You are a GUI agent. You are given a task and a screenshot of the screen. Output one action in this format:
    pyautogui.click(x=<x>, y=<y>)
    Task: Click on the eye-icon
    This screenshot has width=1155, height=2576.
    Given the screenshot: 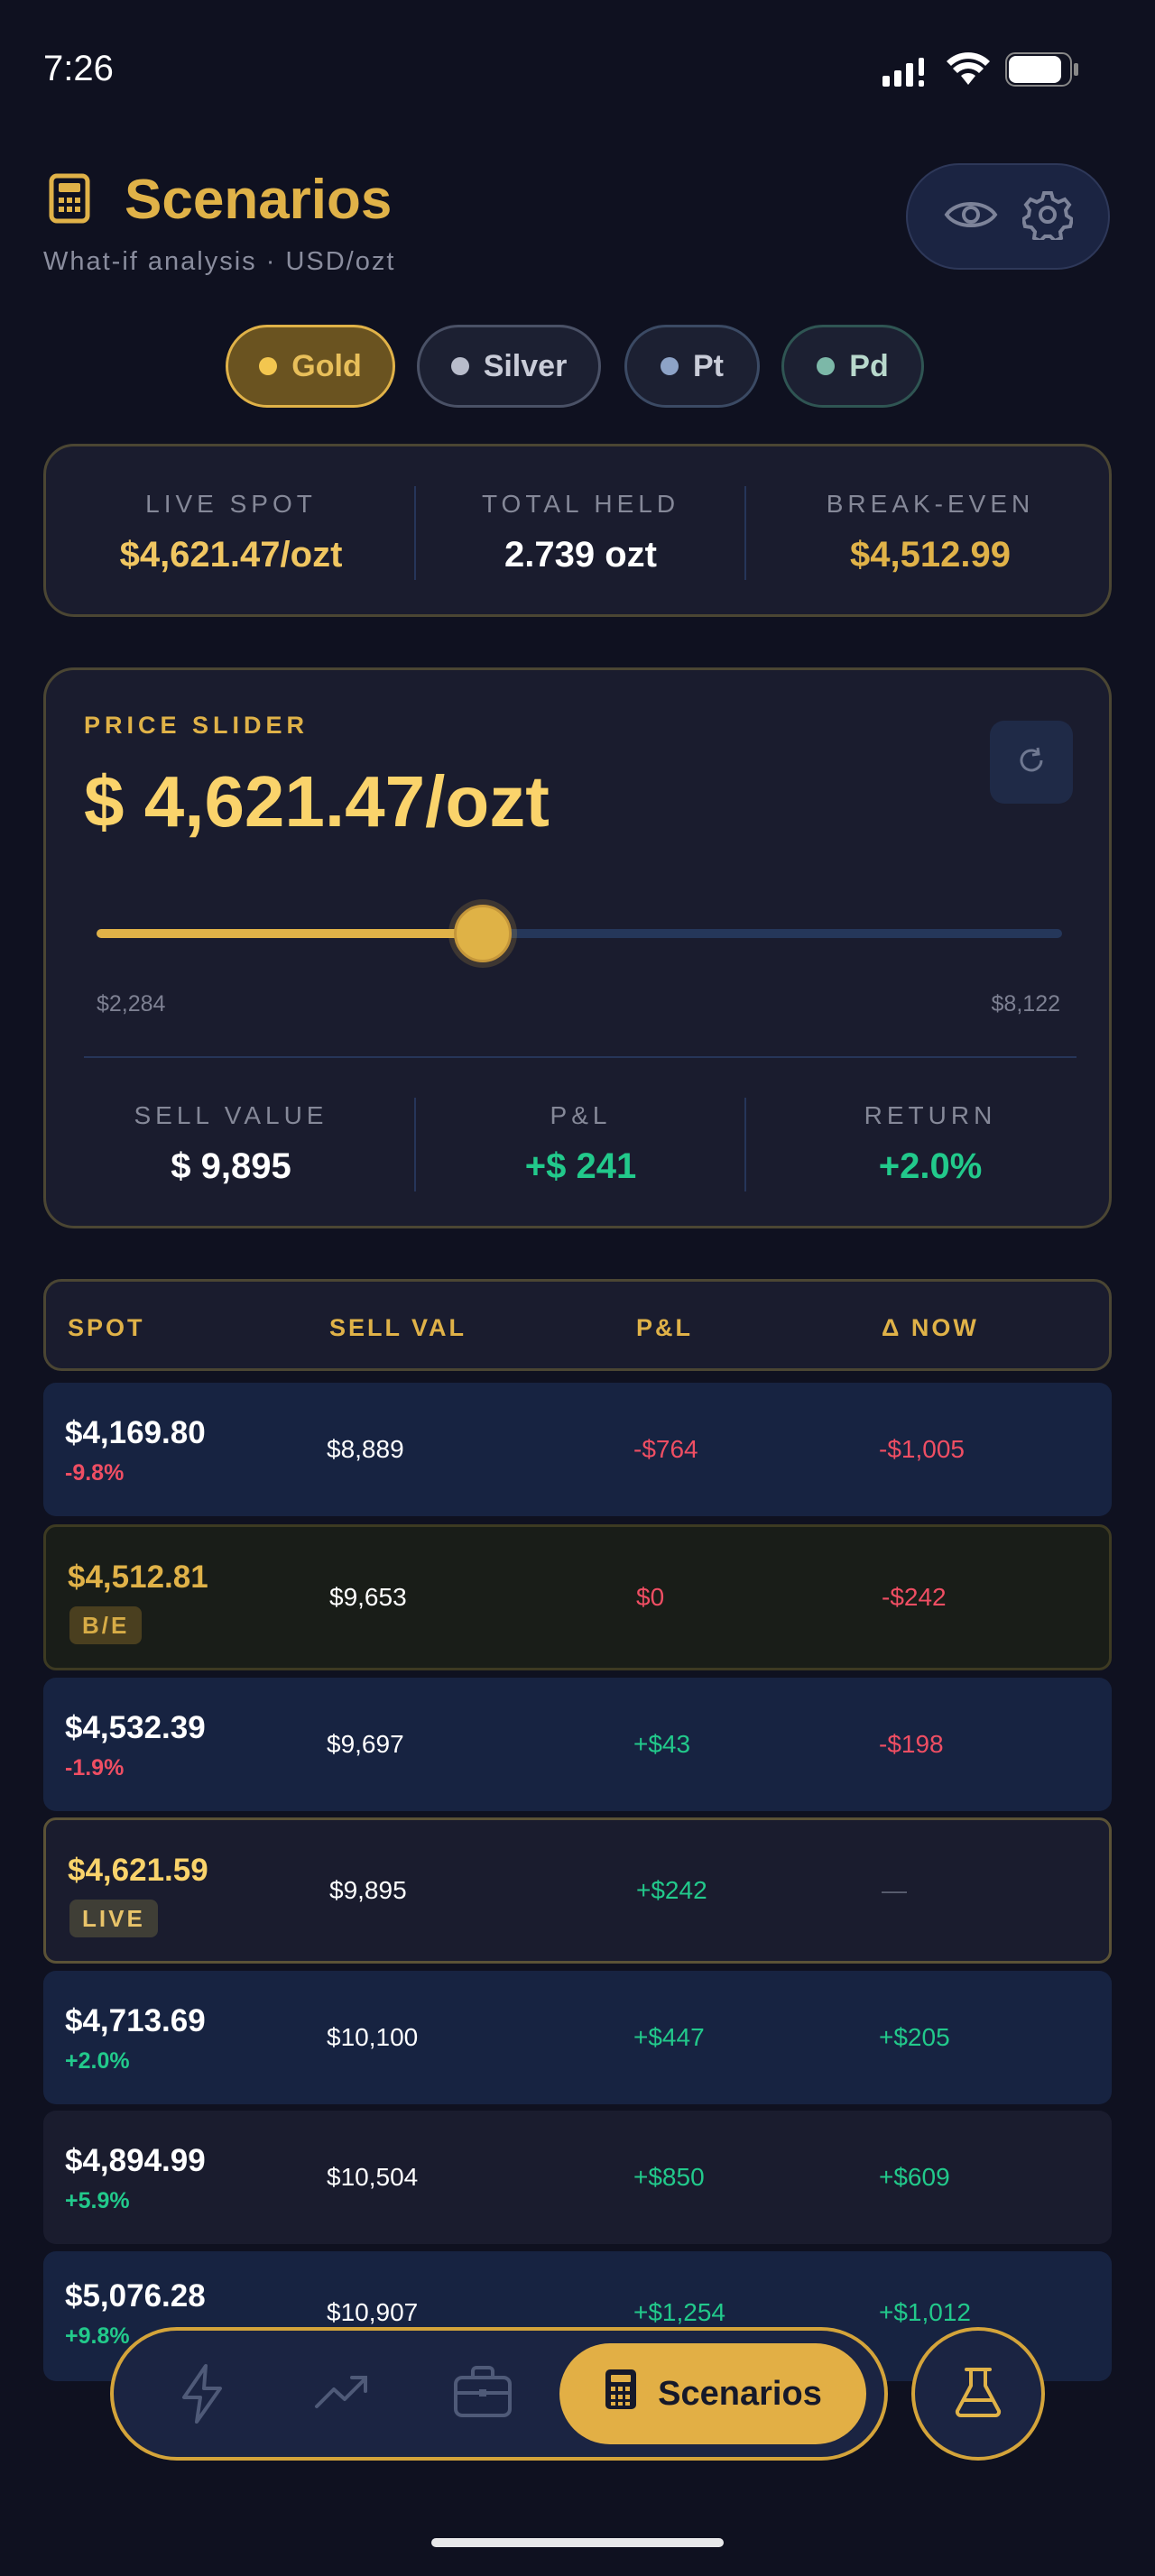 What is the action you would take?
    pyautogui.click(x=971, y=217)
    